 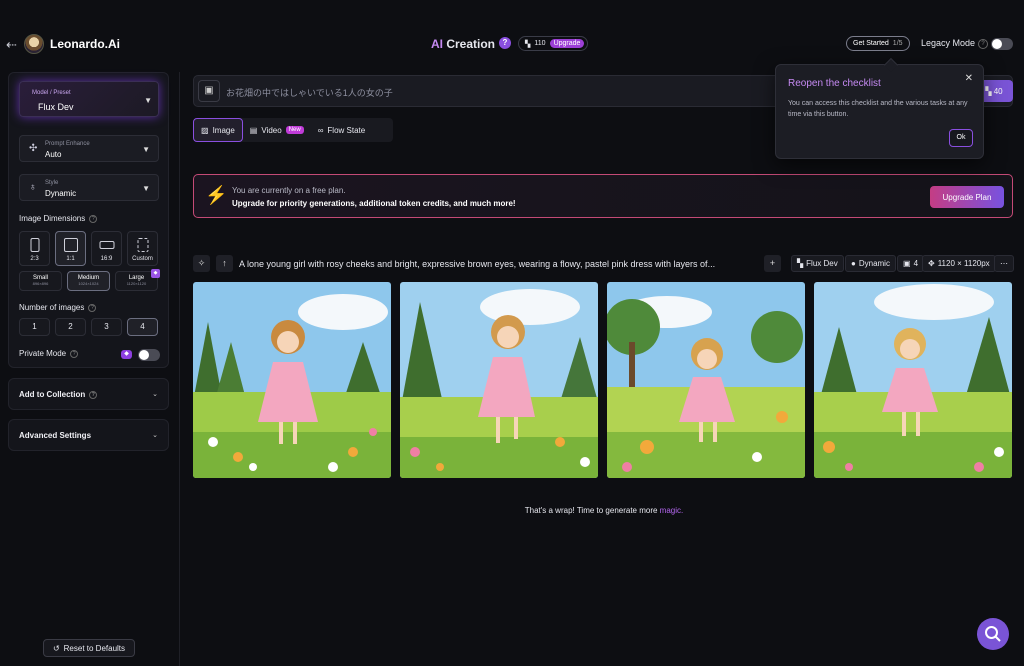 I want to click on advanced-settings-label: Advanced Settings, so click(x=55, y=435).